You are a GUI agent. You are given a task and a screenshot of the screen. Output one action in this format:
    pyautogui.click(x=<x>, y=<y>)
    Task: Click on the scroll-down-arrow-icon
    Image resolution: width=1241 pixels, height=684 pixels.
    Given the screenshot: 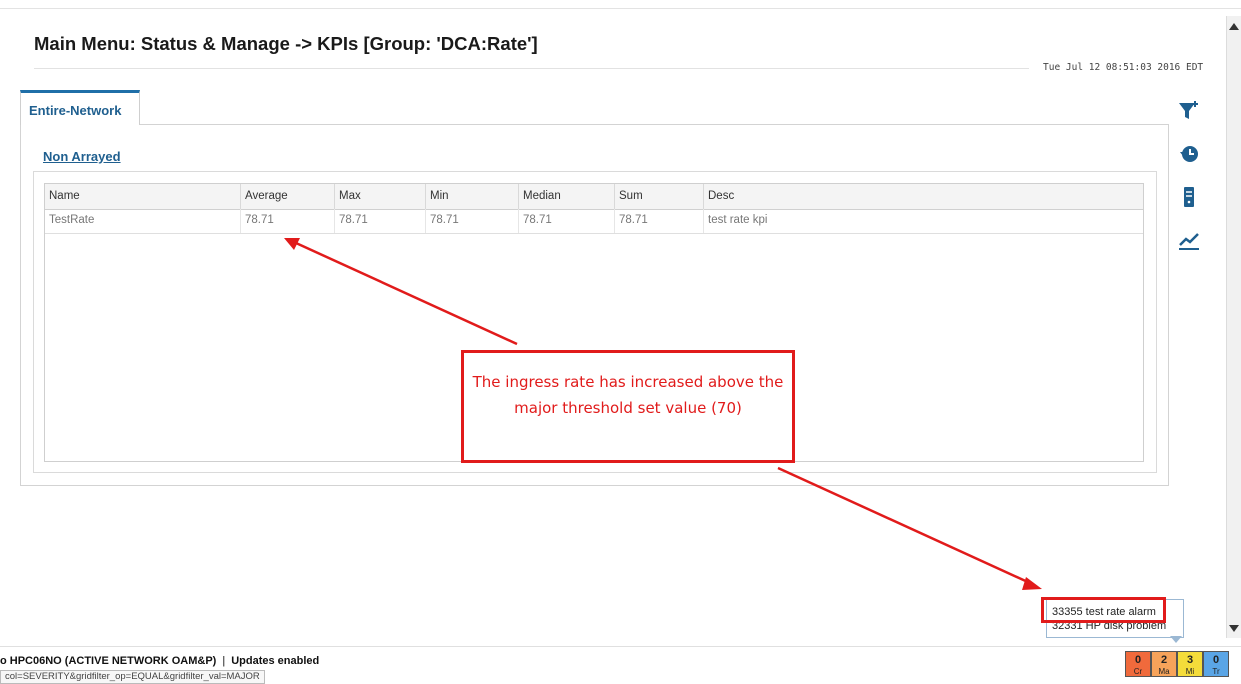 What is the action you would take?
    pyautogui.click(x=1234, y=628)
    